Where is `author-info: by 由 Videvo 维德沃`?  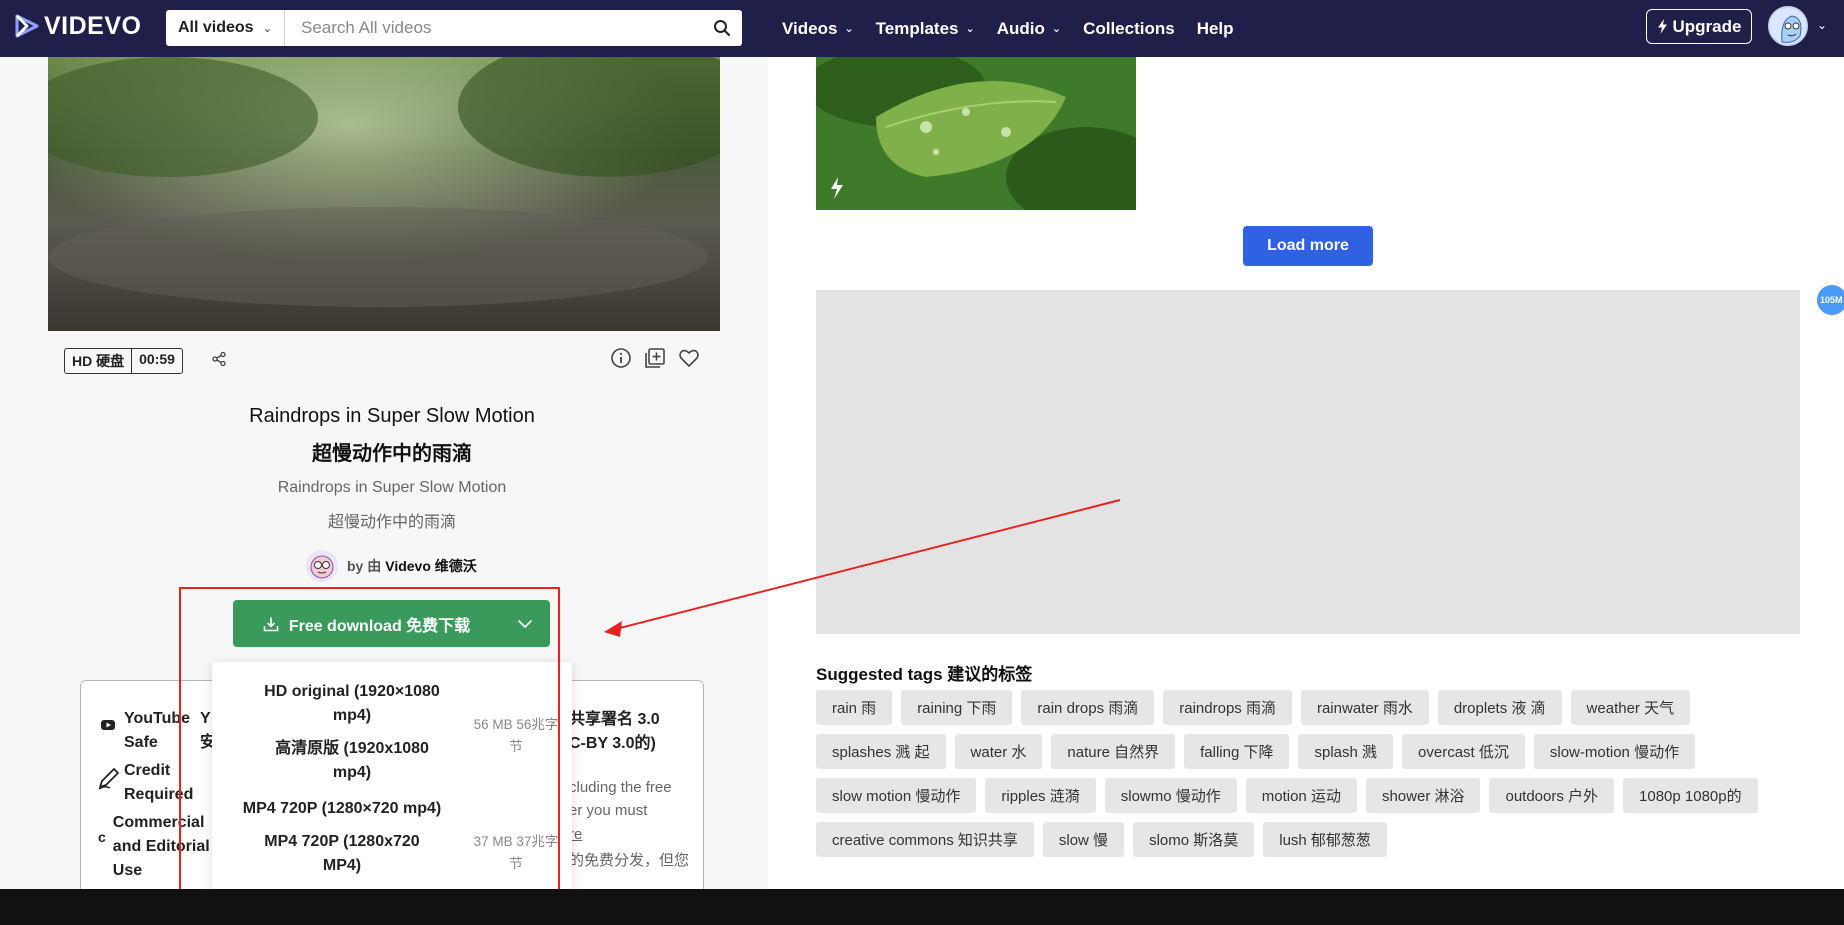 author-info: by 由 Videvo 维德沃 is located at coordinates (391, 566).